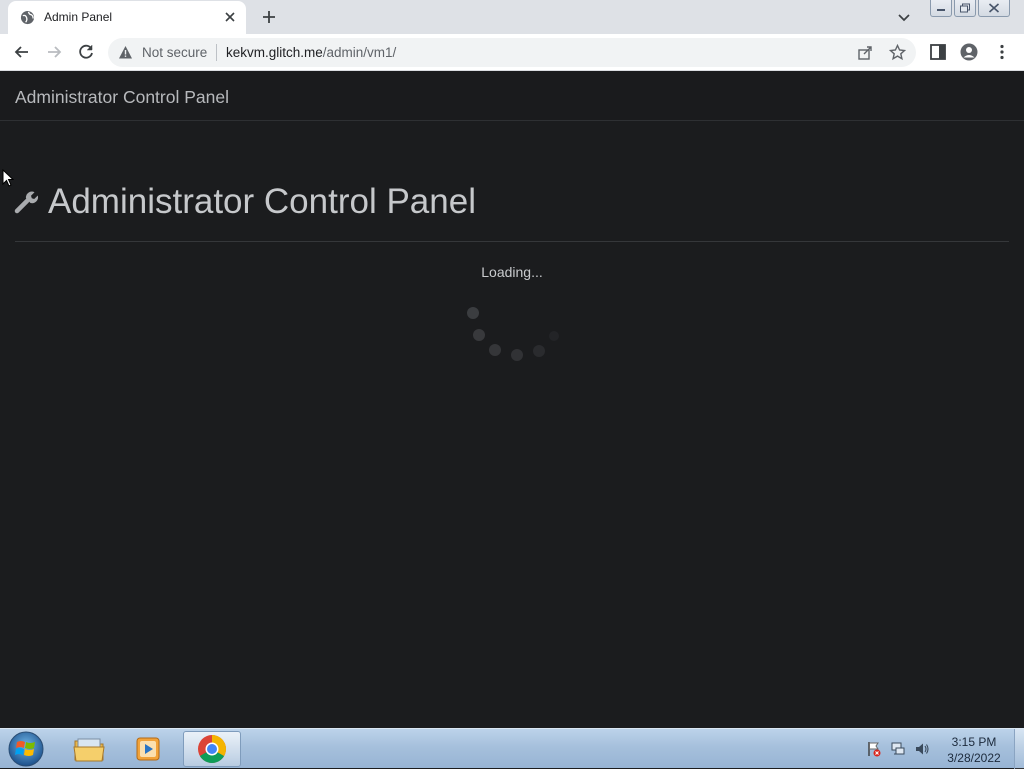  I want to click on back-arrow-icon, so click(22, 52).